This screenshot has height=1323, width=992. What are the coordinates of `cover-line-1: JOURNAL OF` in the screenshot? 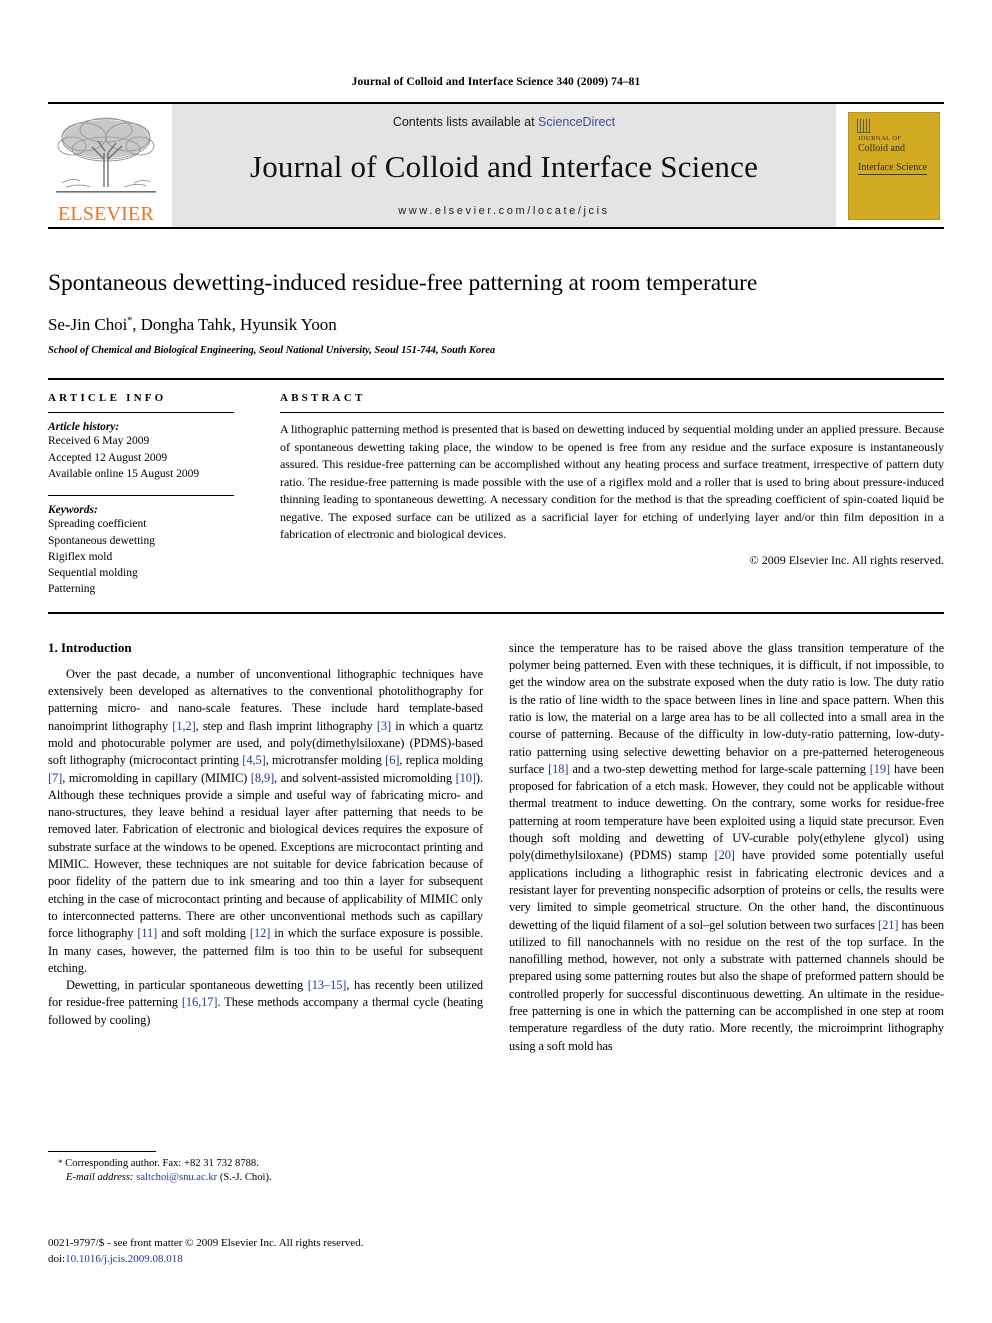 It's located at (880, 138).